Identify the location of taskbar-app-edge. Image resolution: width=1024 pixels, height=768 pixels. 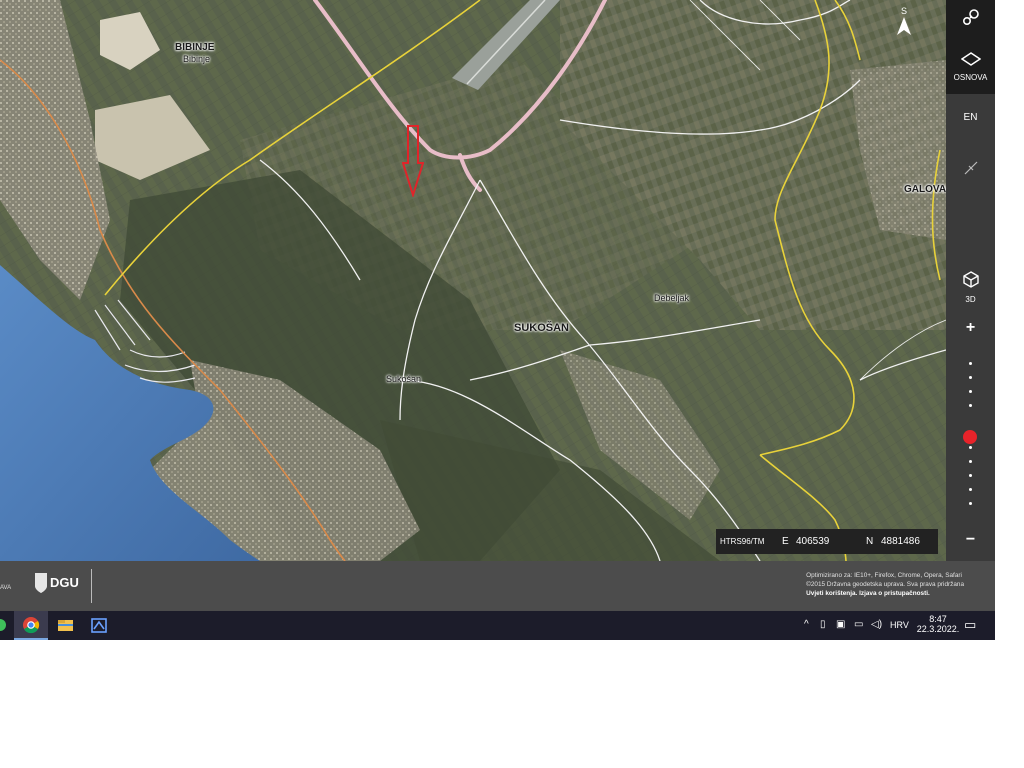
(3, 625).